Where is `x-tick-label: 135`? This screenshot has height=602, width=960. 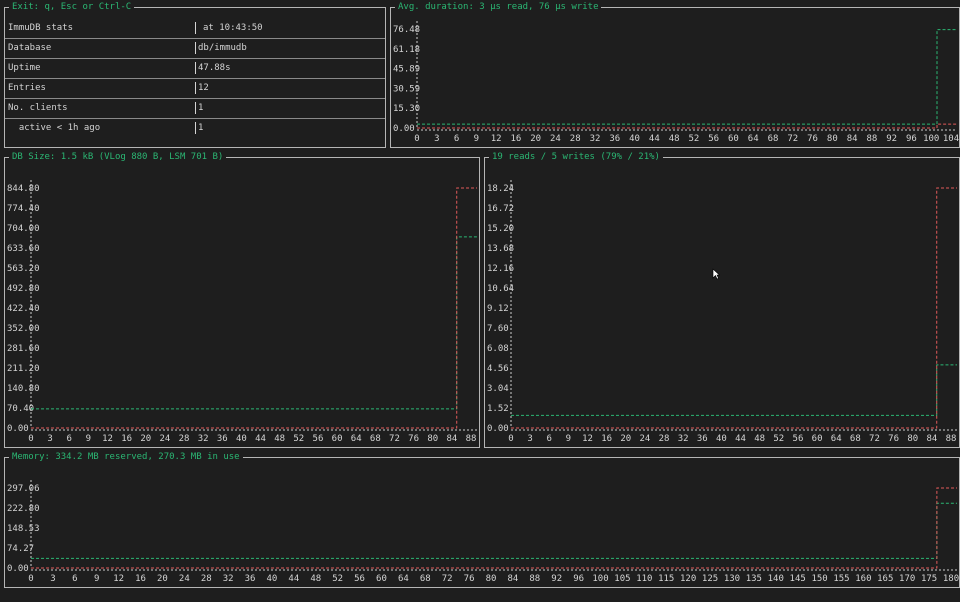
x-tick-label: 135 is located at coordinates (754, 579).